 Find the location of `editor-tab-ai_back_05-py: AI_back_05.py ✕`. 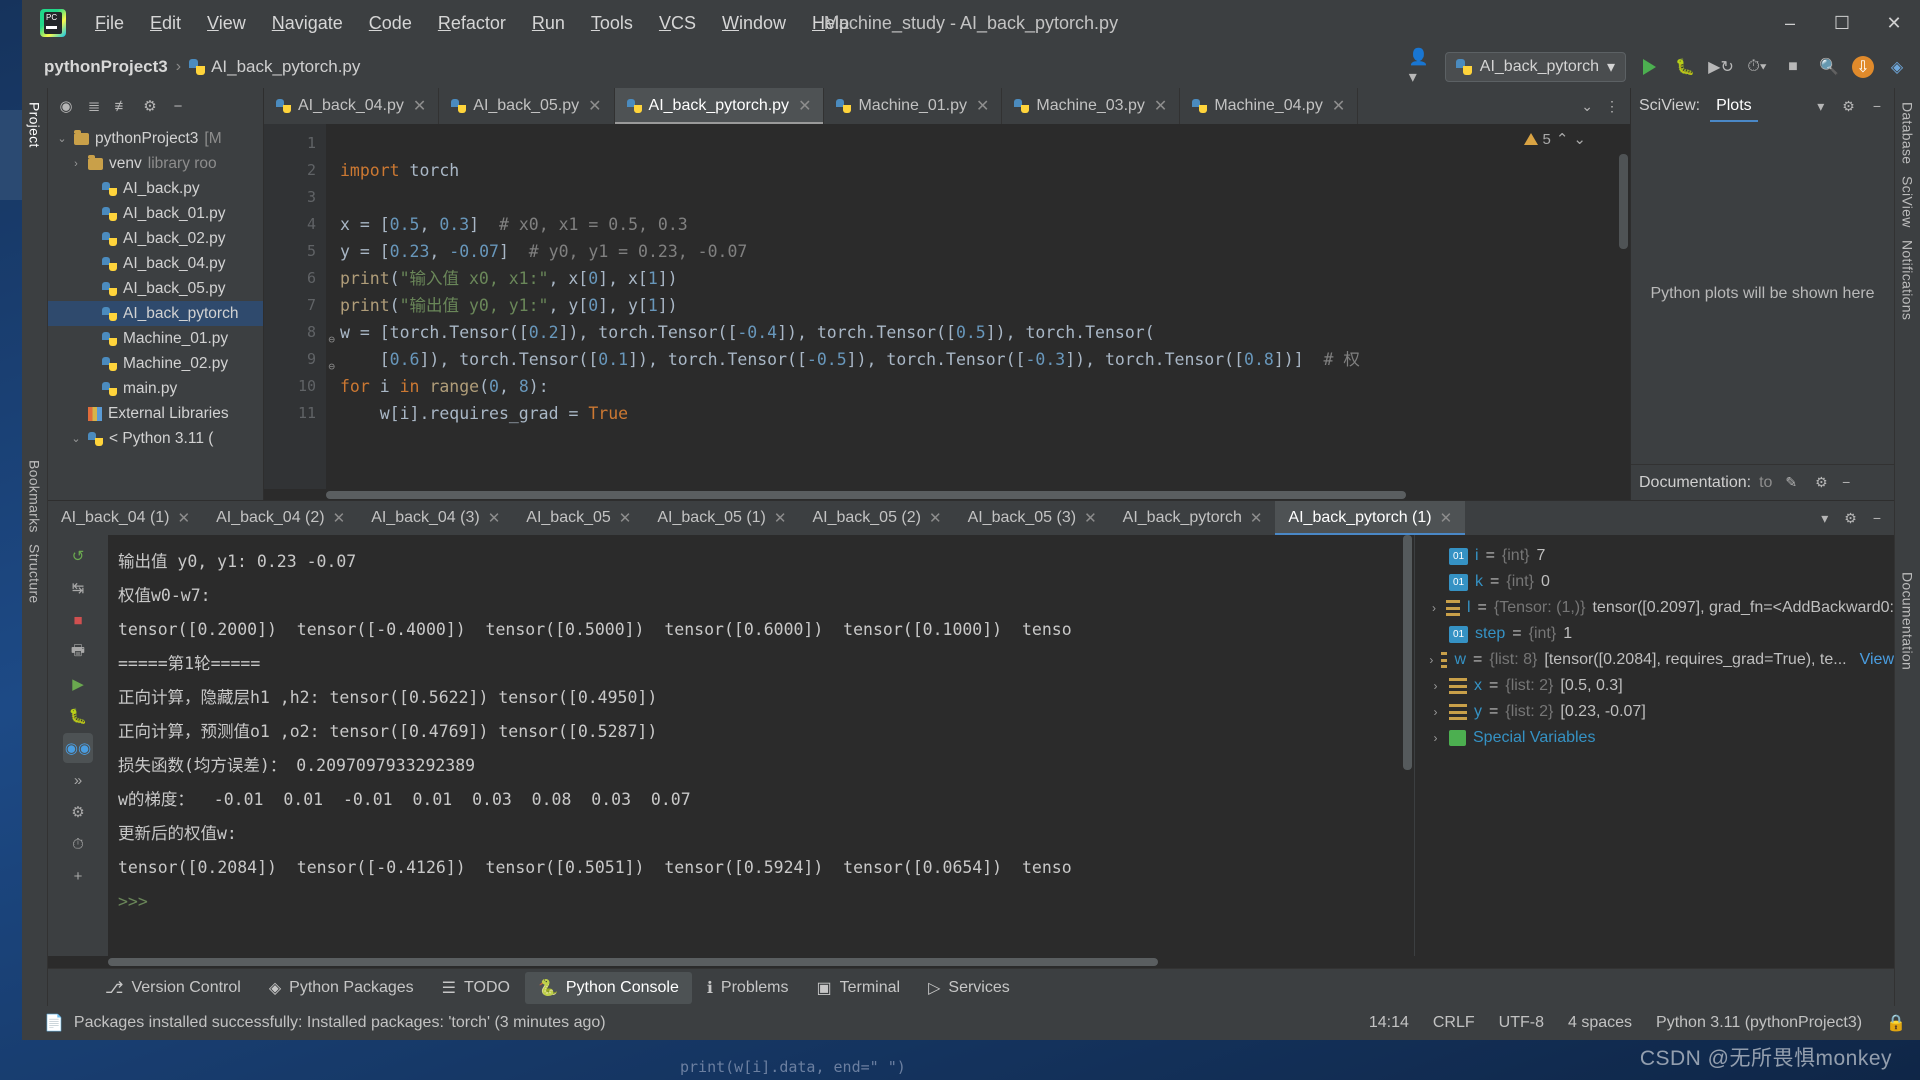

editor-tab-ai_back_05-py: AI_back_05.py ✕ is located at coordinates (527, 106).